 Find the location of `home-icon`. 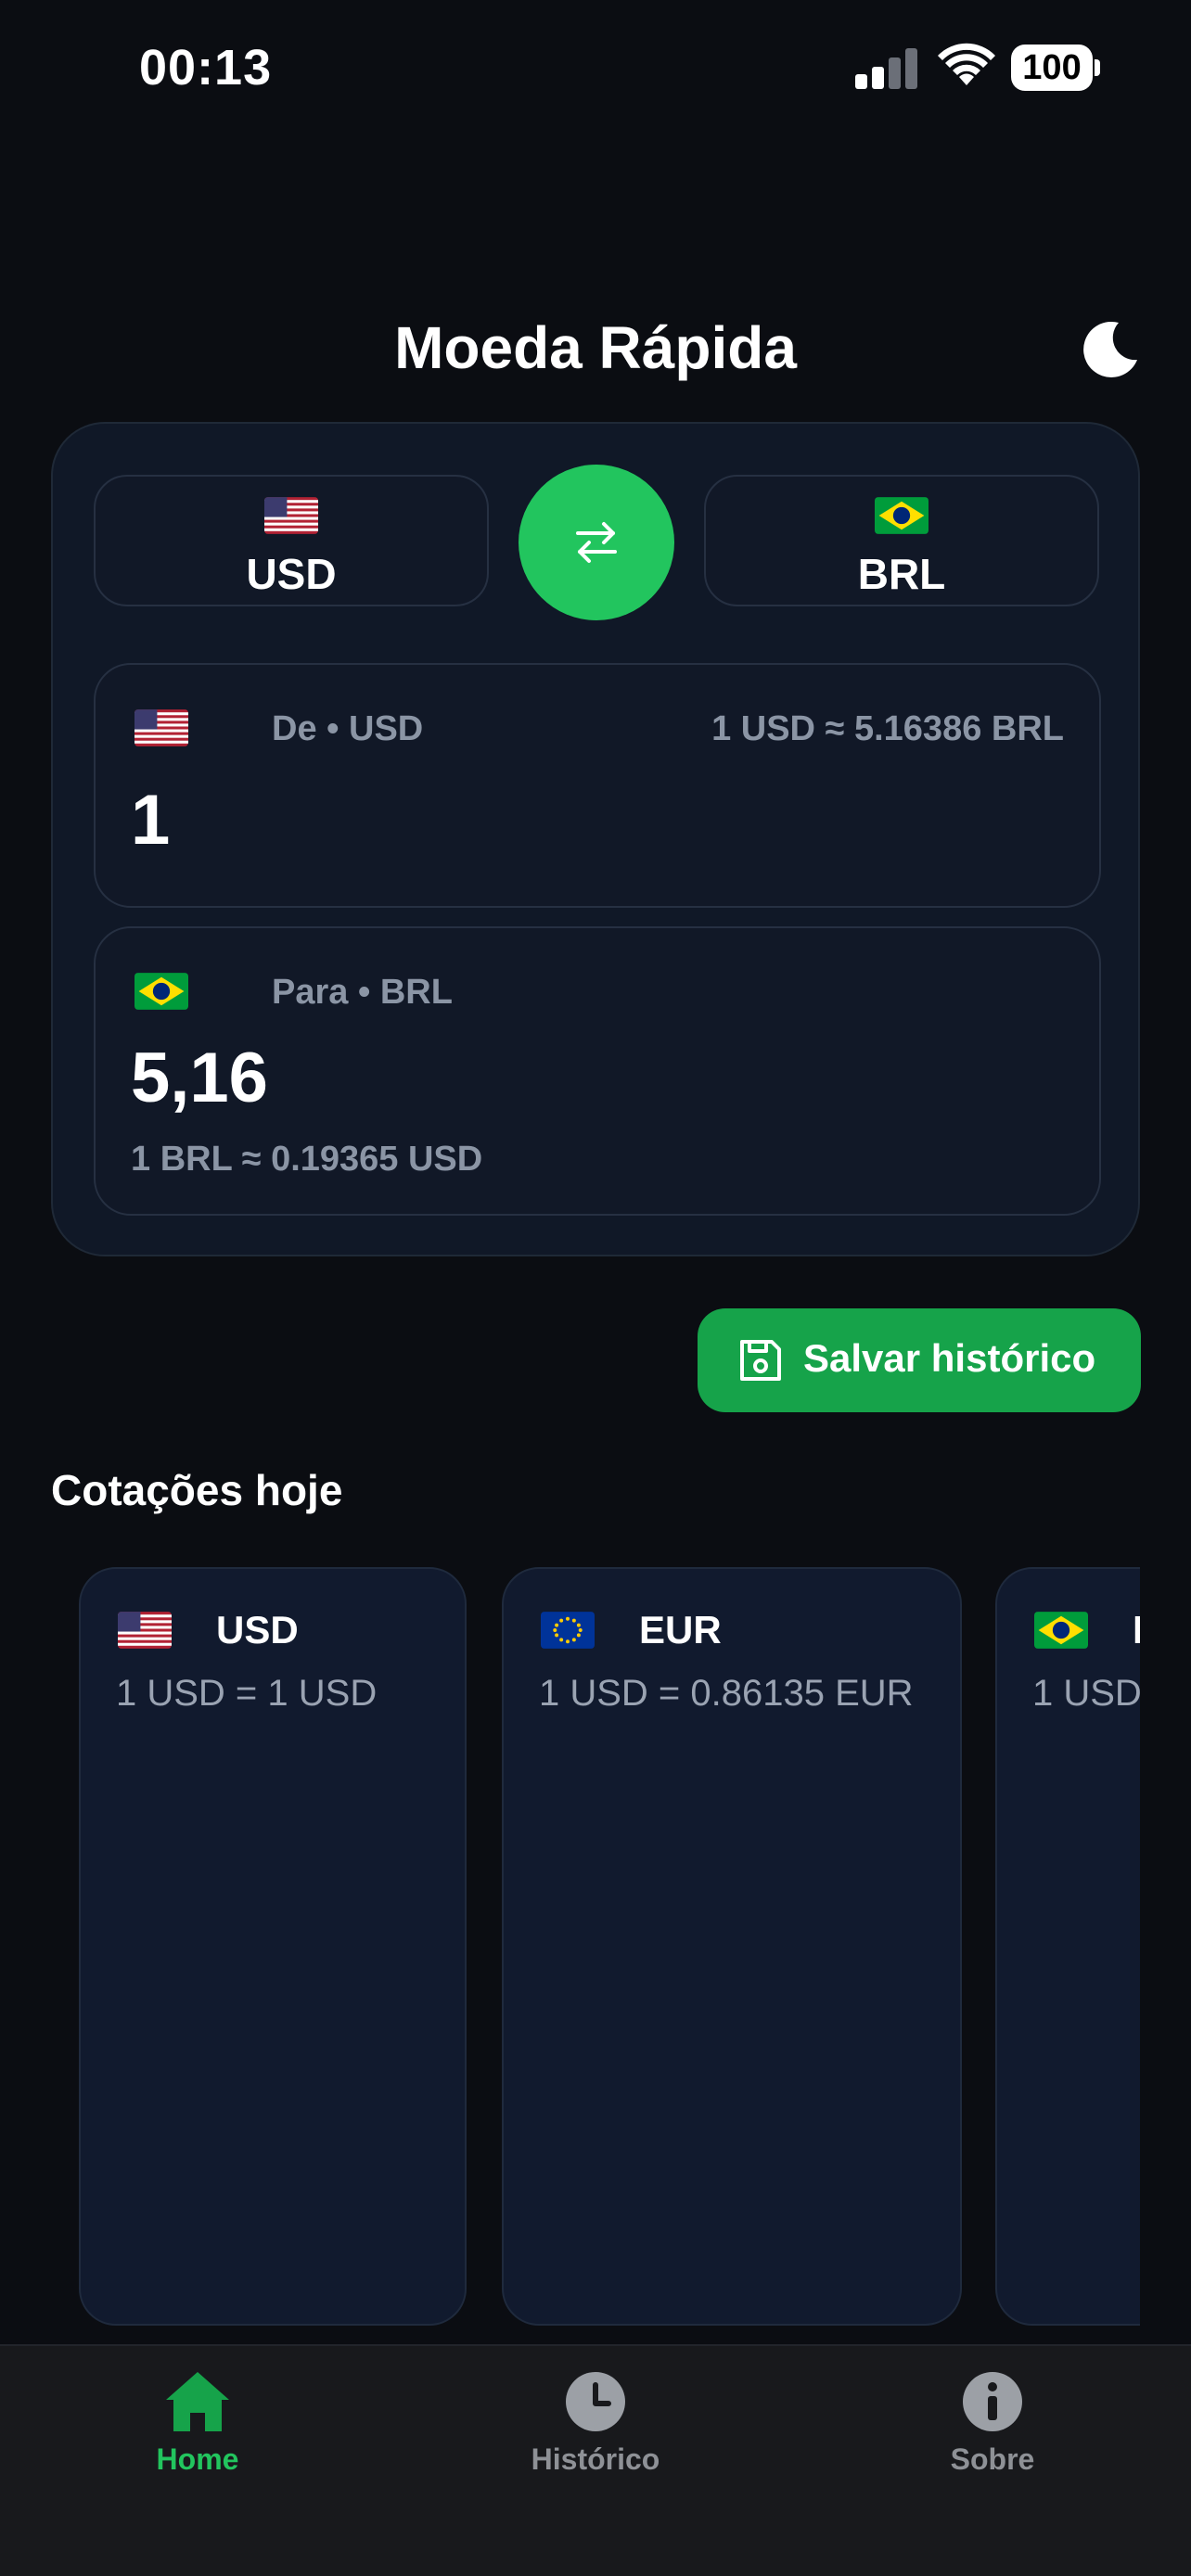

home-icon is located at coordinates (197, 2401).